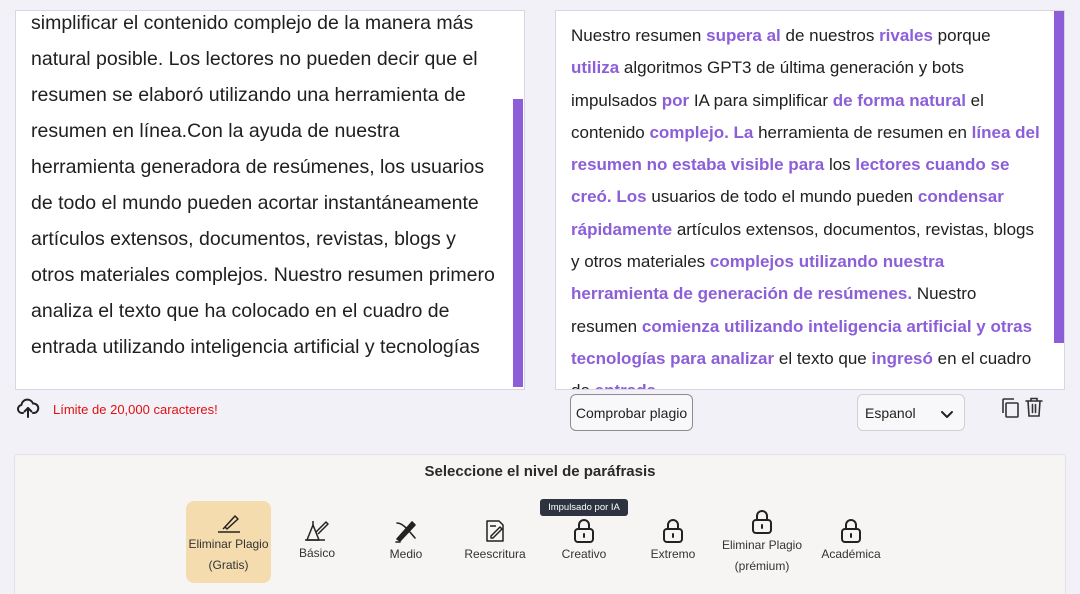  What do you see at coordinates (1010, 408) in the screenshot?
I see `copy-icon` at bounding box center [1010, 408].